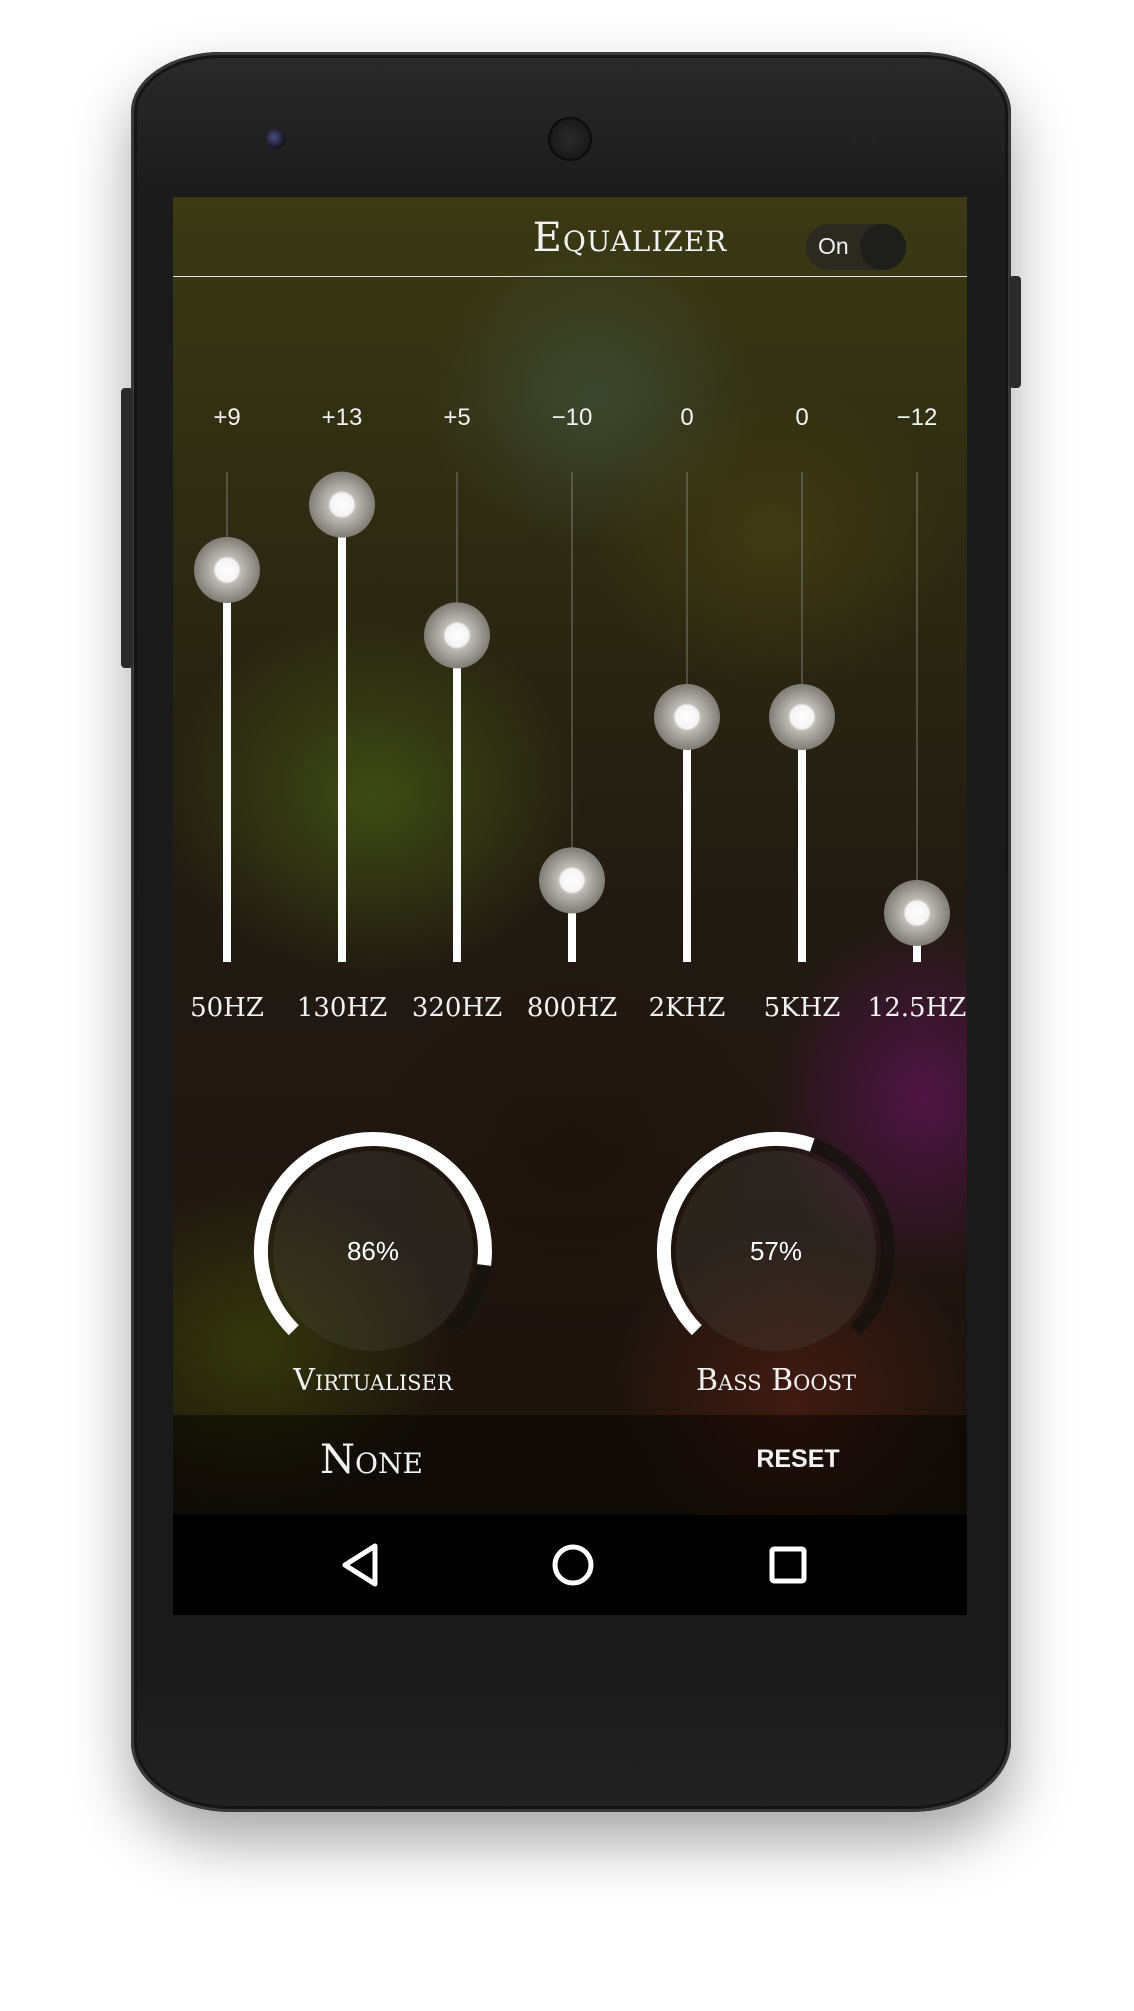  What do you see at coordinates (371, 1460) in the screenshot?
I see `preset-selector: None` at bounding box center [371, 1460].